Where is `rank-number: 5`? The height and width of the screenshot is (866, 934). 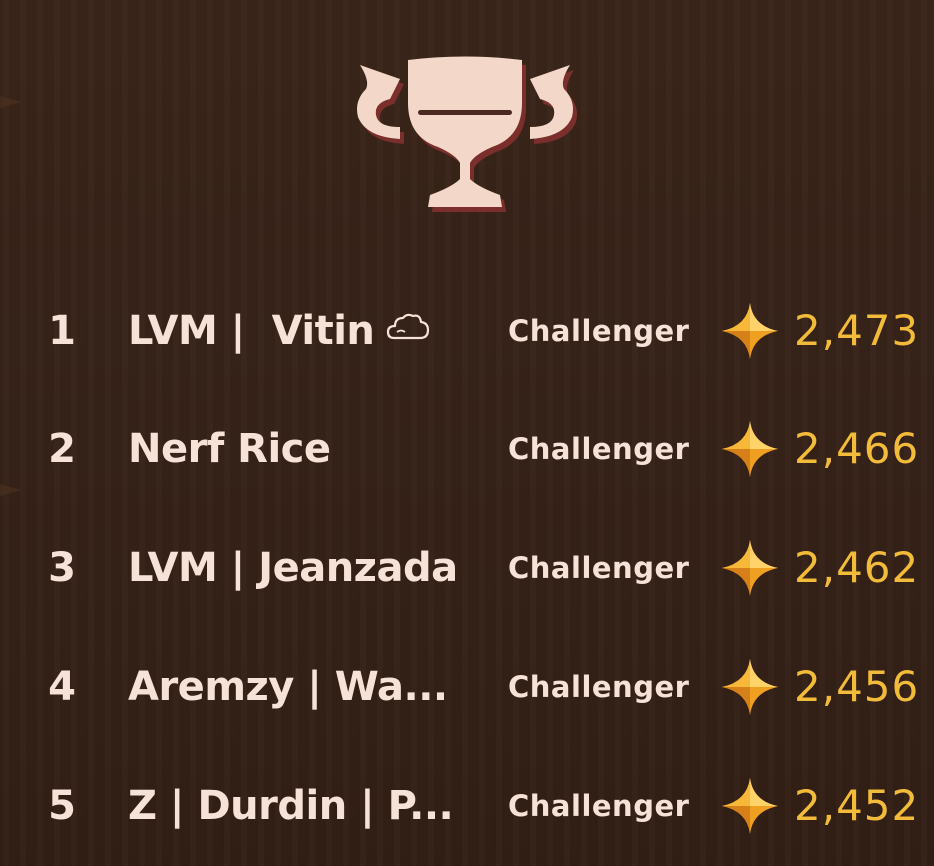 rank-number: 5 is located at coordinates (62, 806).